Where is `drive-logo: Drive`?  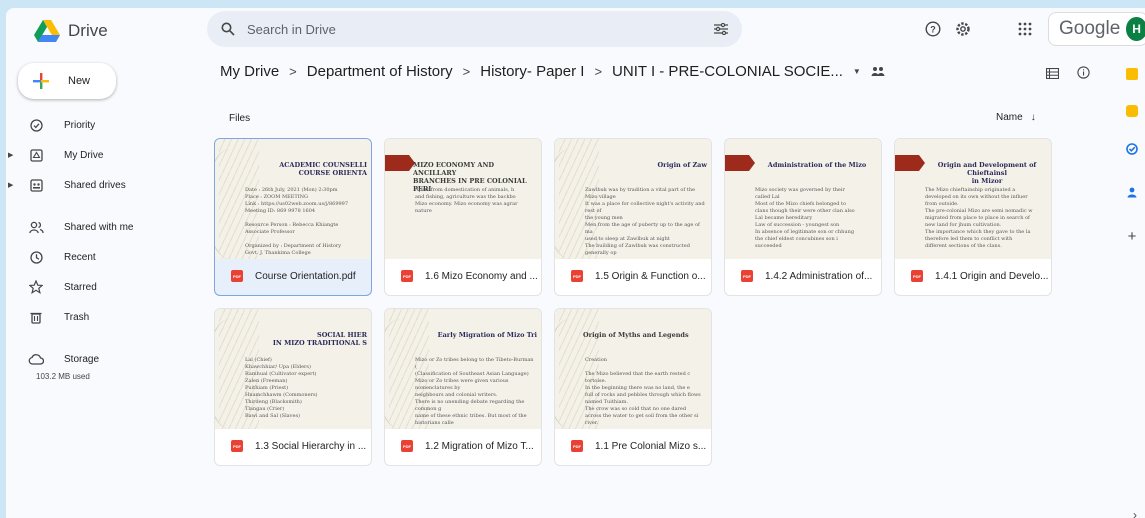
drive-logo: Drive is located at coordinates (71, 31).